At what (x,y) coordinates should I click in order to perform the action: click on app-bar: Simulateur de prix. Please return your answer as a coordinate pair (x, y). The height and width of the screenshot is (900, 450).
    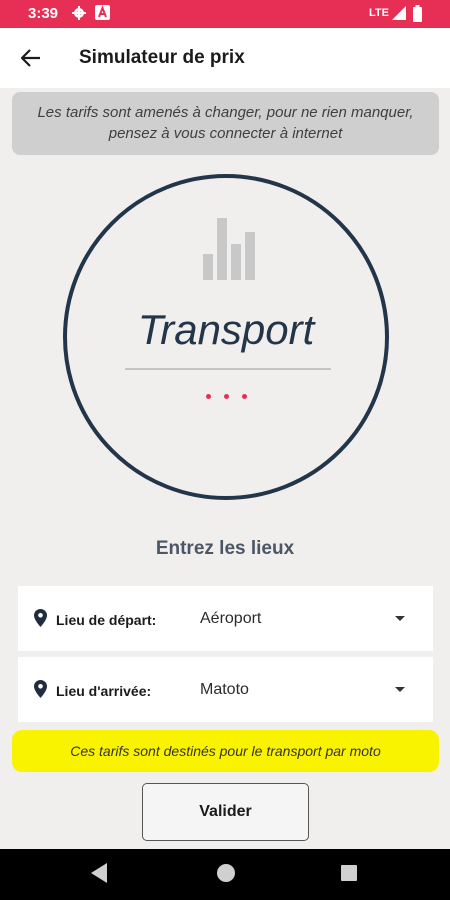
    Looking at the image, I should click on (225, 58).